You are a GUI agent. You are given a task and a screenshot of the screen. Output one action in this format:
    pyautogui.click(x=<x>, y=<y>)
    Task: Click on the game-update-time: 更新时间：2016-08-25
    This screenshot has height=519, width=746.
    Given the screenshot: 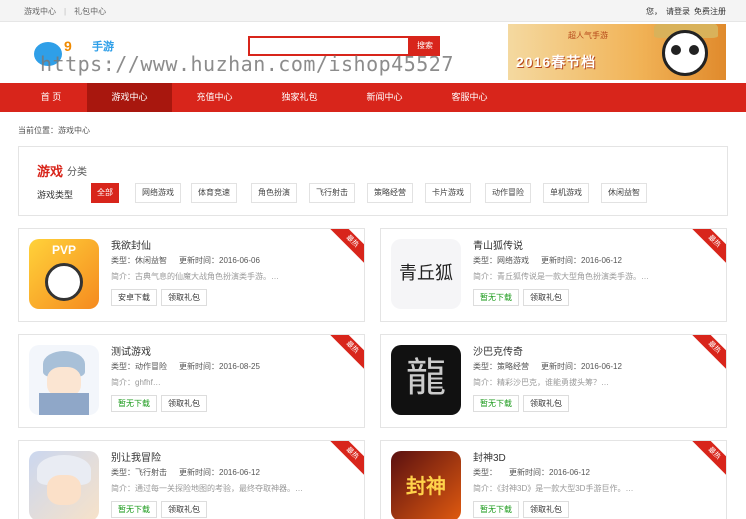 What is the action you would take?
    pyautogui.click(x=219, y=366)
    